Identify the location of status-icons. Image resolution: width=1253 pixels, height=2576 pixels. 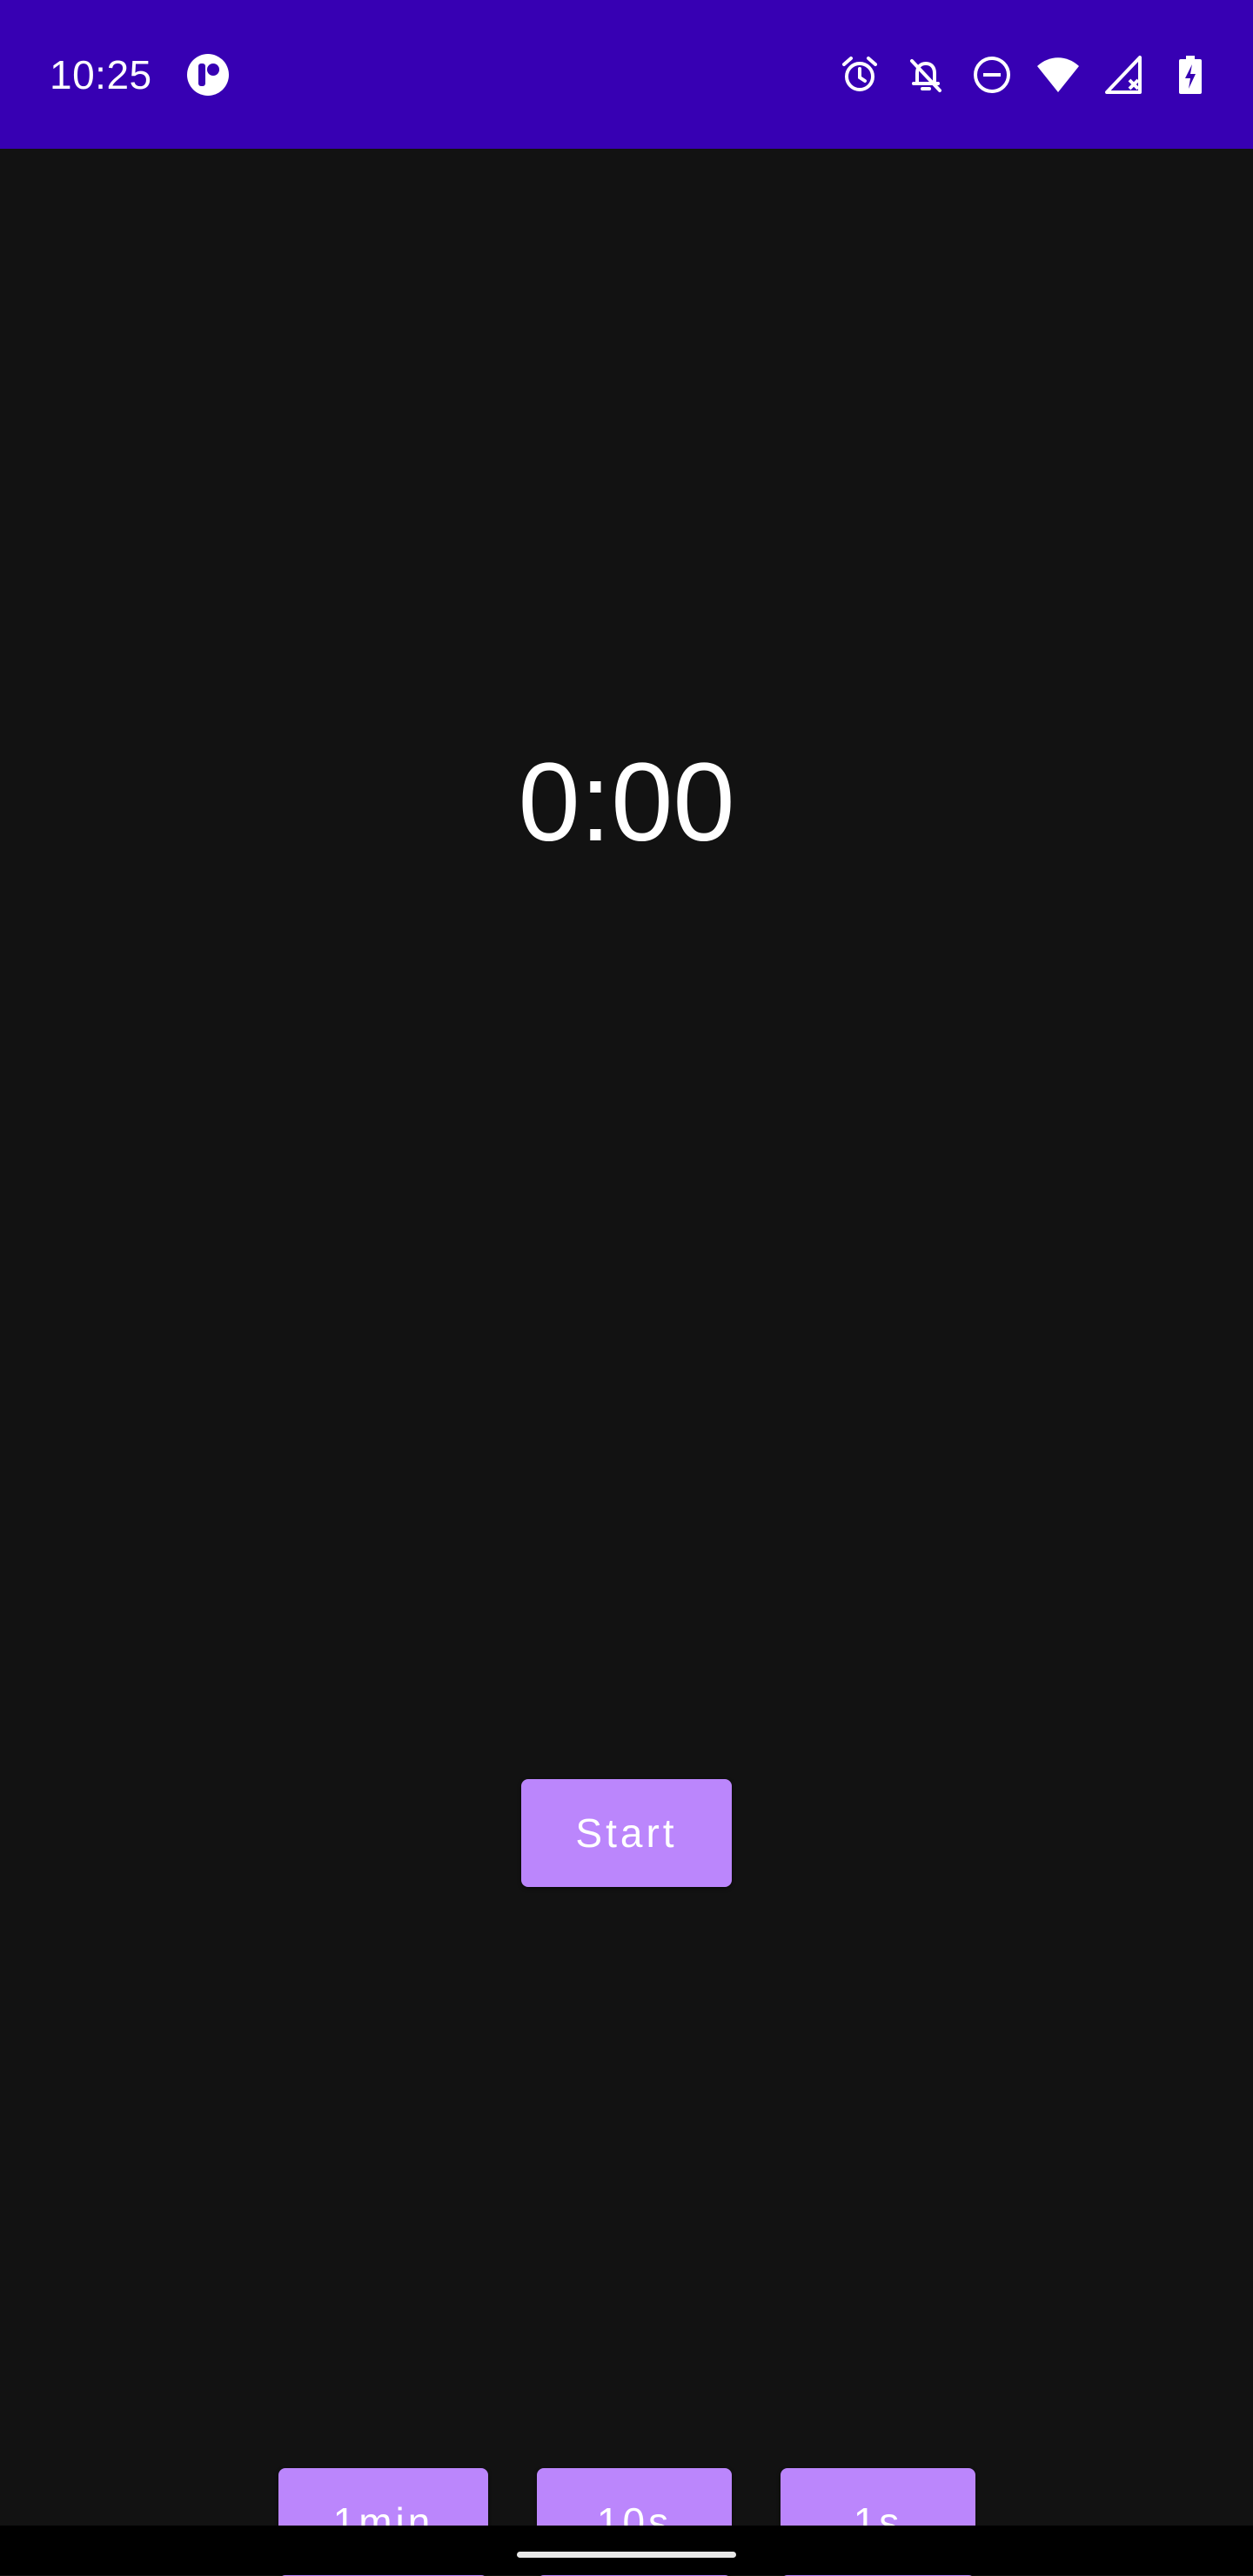
(1025, 74).